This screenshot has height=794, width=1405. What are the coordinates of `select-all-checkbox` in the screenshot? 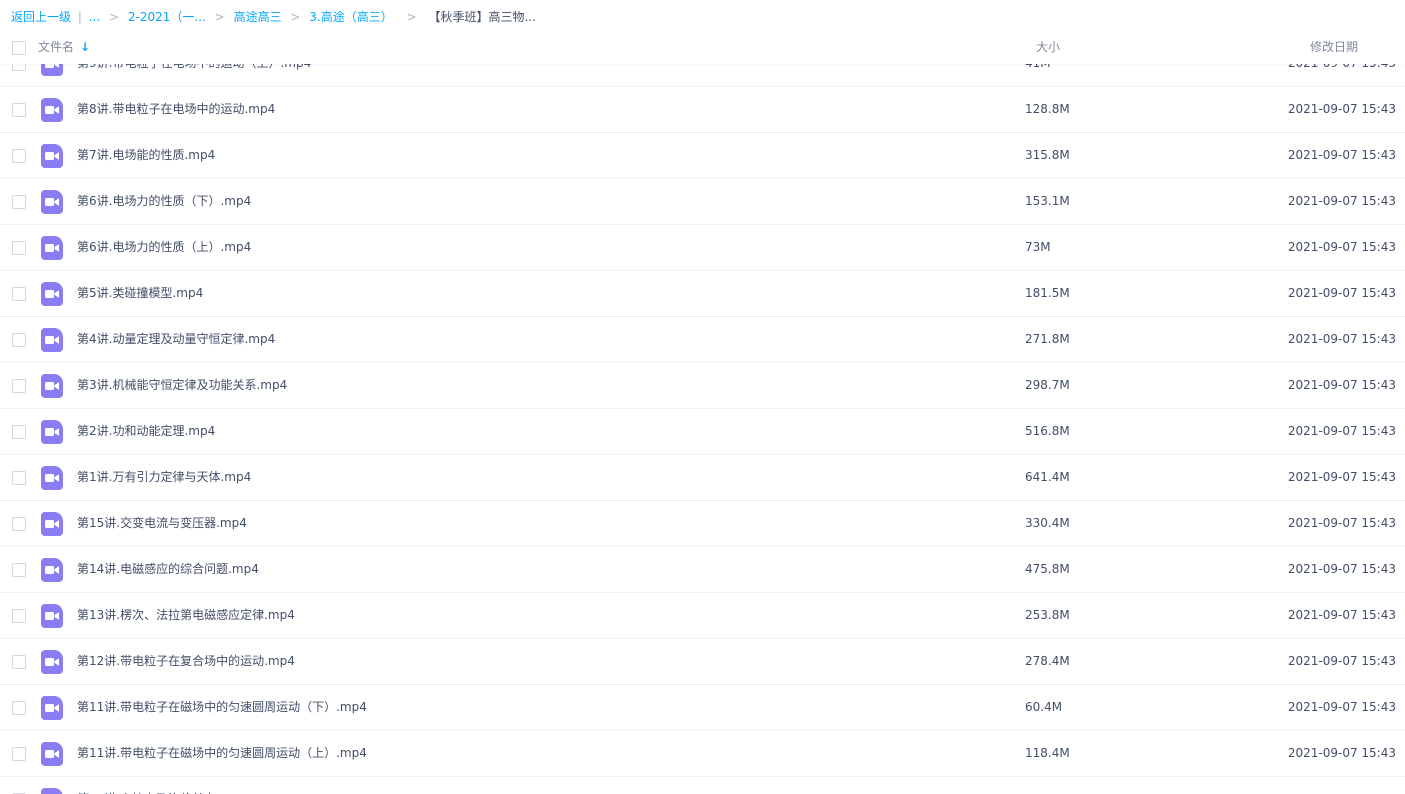 It's located at (19, 48).